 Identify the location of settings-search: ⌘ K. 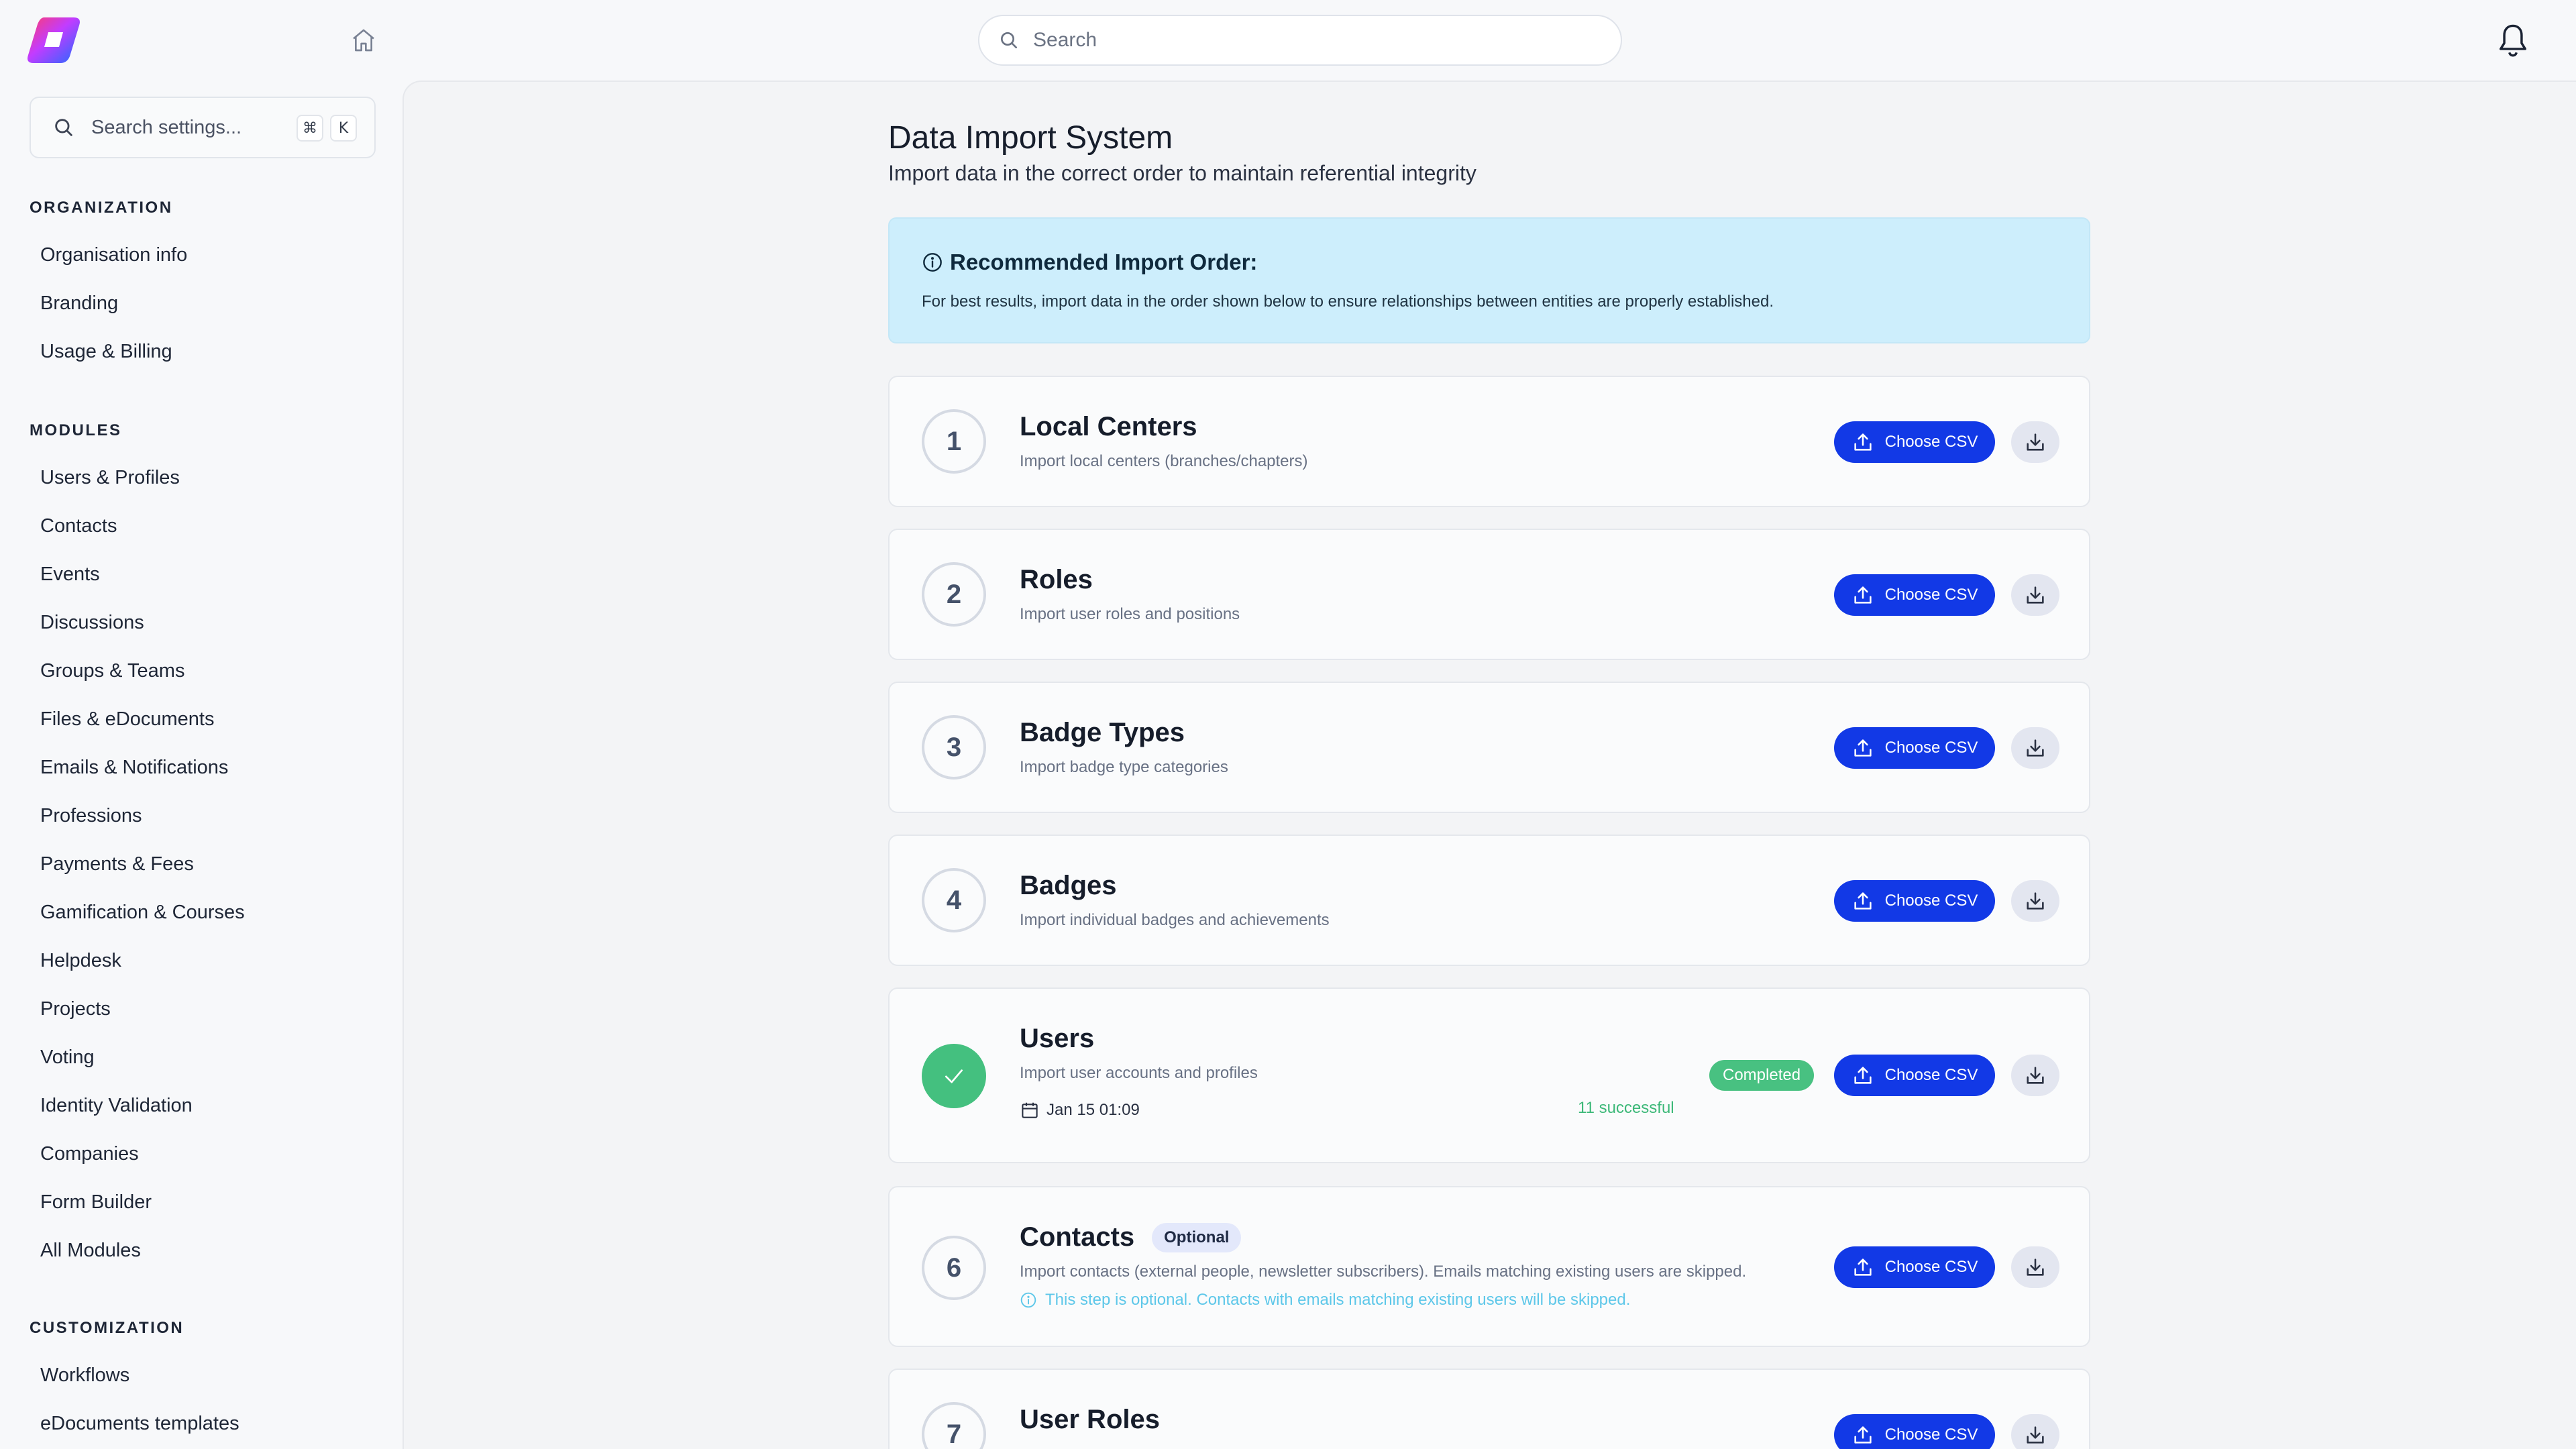
(203, 127).